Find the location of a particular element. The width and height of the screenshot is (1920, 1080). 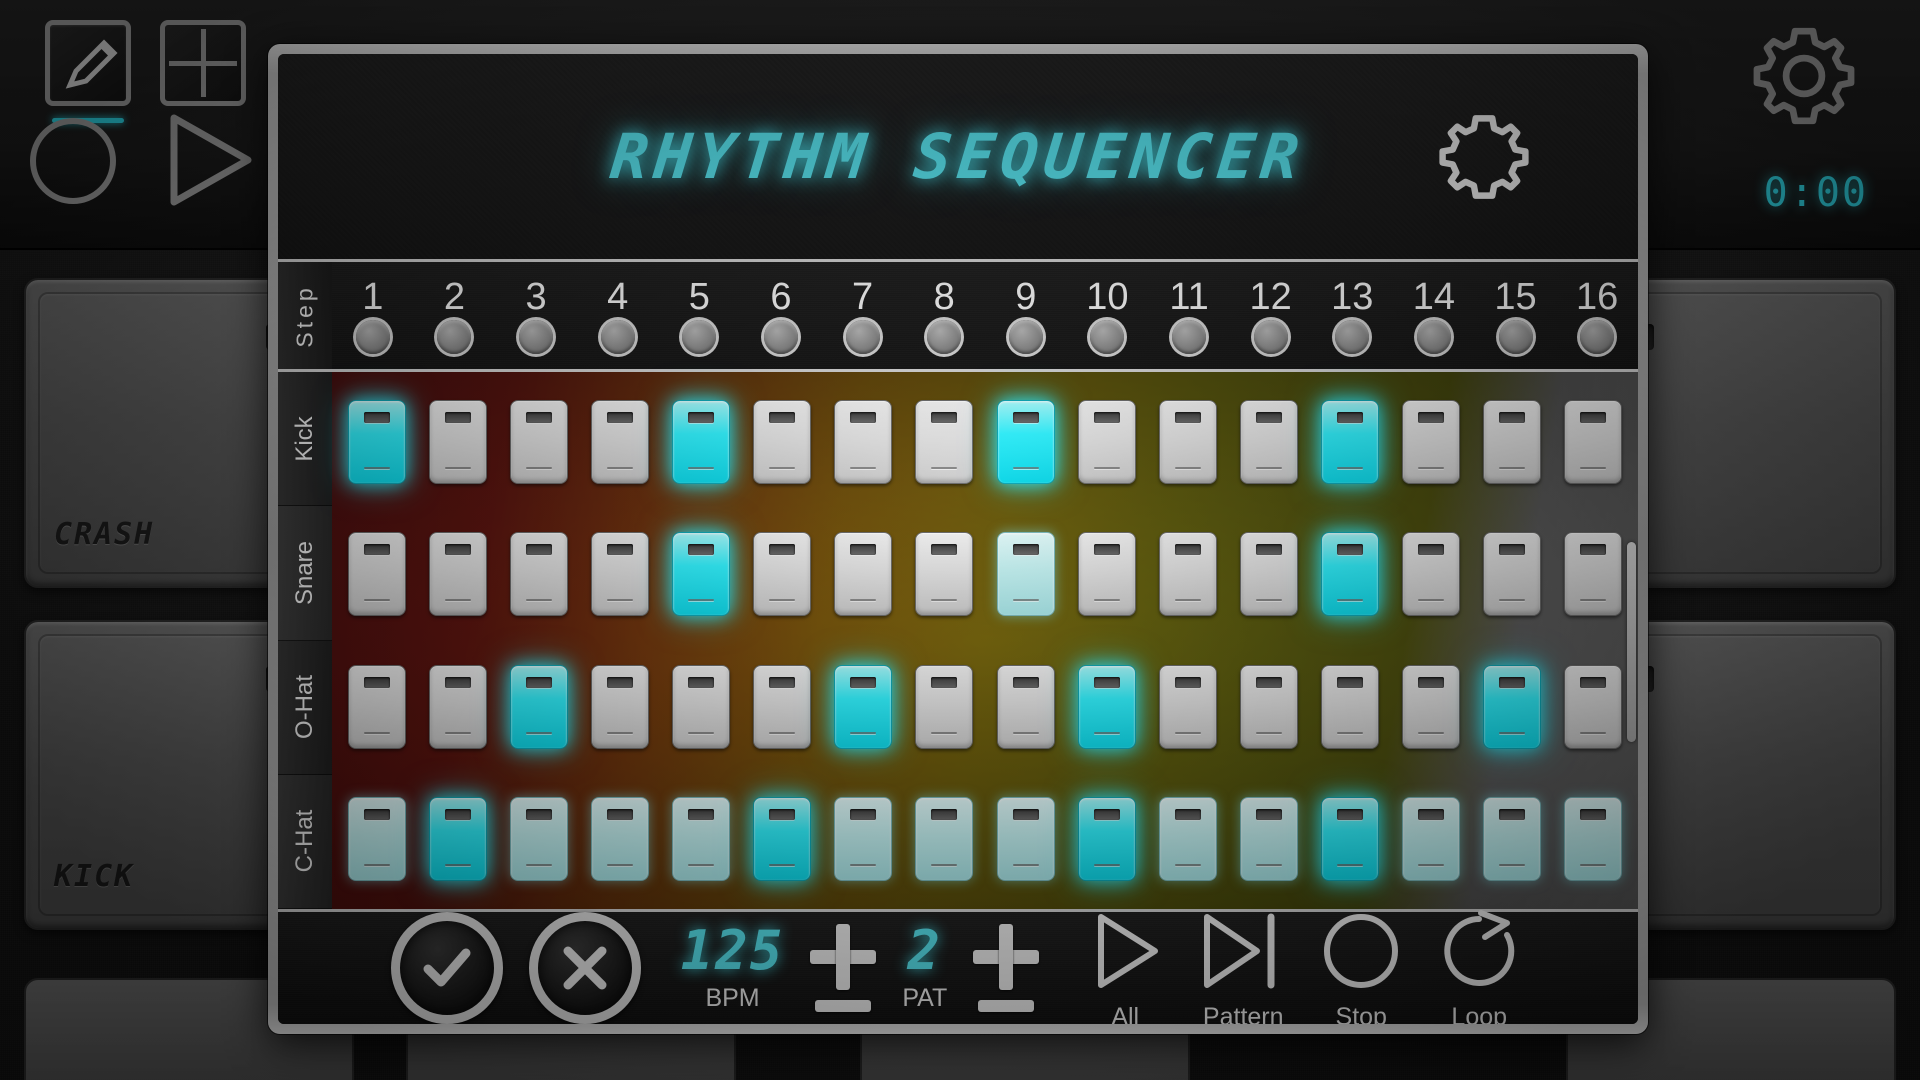

settings-gear-icon is located at coordinates (1804, 76).